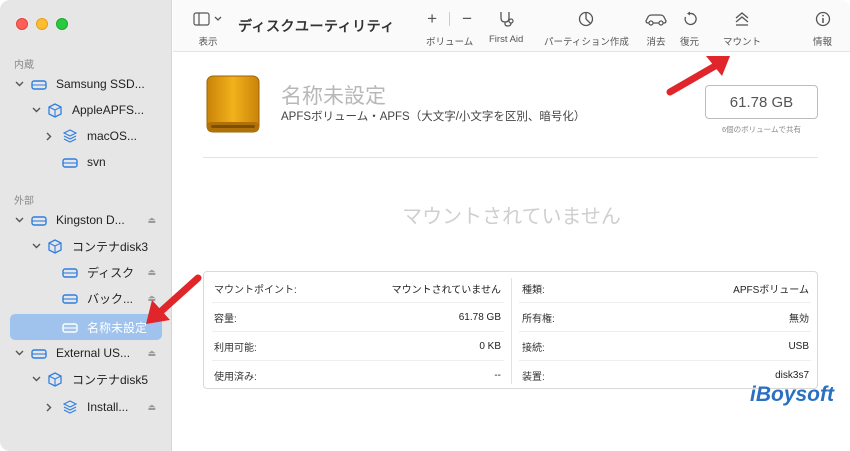 This screenshot has height=451, width=850. I want to click on sidebar-item-install: Install... ⏏, so click(86, 407).